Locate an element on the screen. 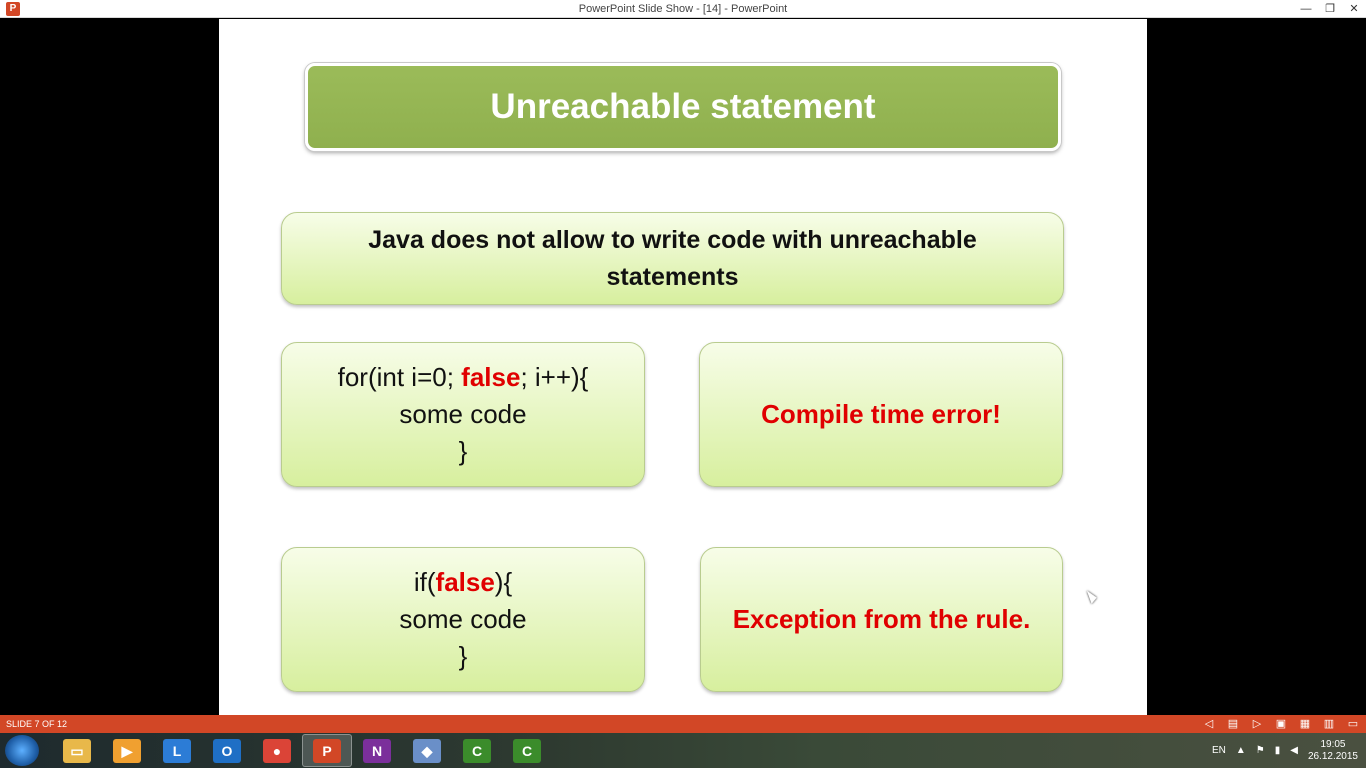 The height and width of the screenshot is (768, 1366). language-indicator: EN is located at coordinates (1219, 750).